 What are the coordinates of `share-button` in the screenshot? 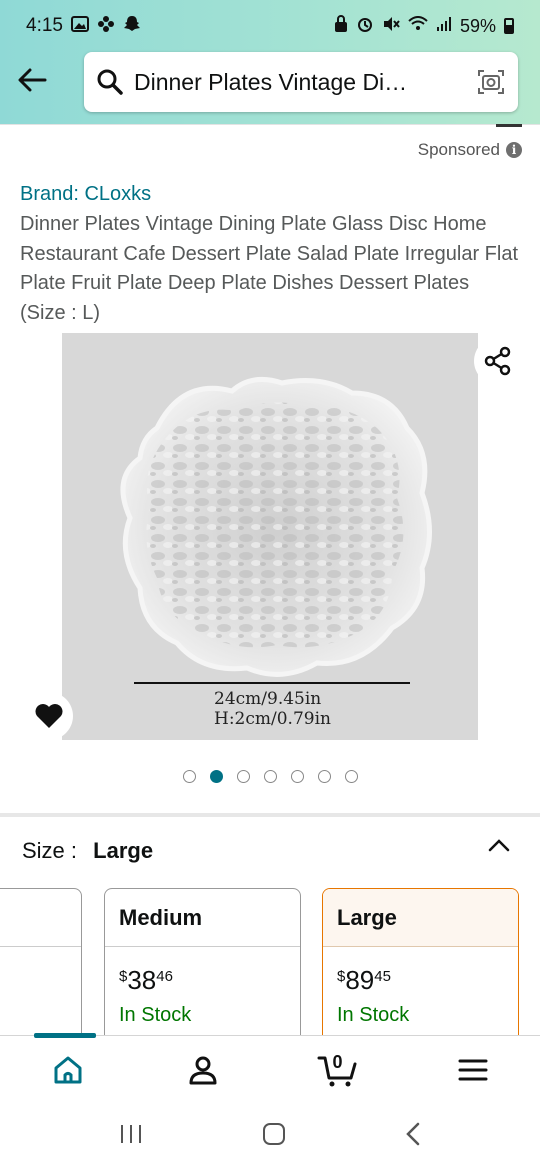 It's located at (498, 361).